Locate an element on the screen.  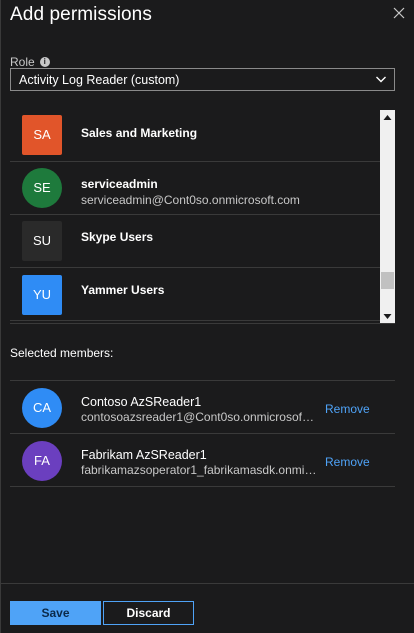
list-item-name: Yammer Users is located at coordinates (123, 290).